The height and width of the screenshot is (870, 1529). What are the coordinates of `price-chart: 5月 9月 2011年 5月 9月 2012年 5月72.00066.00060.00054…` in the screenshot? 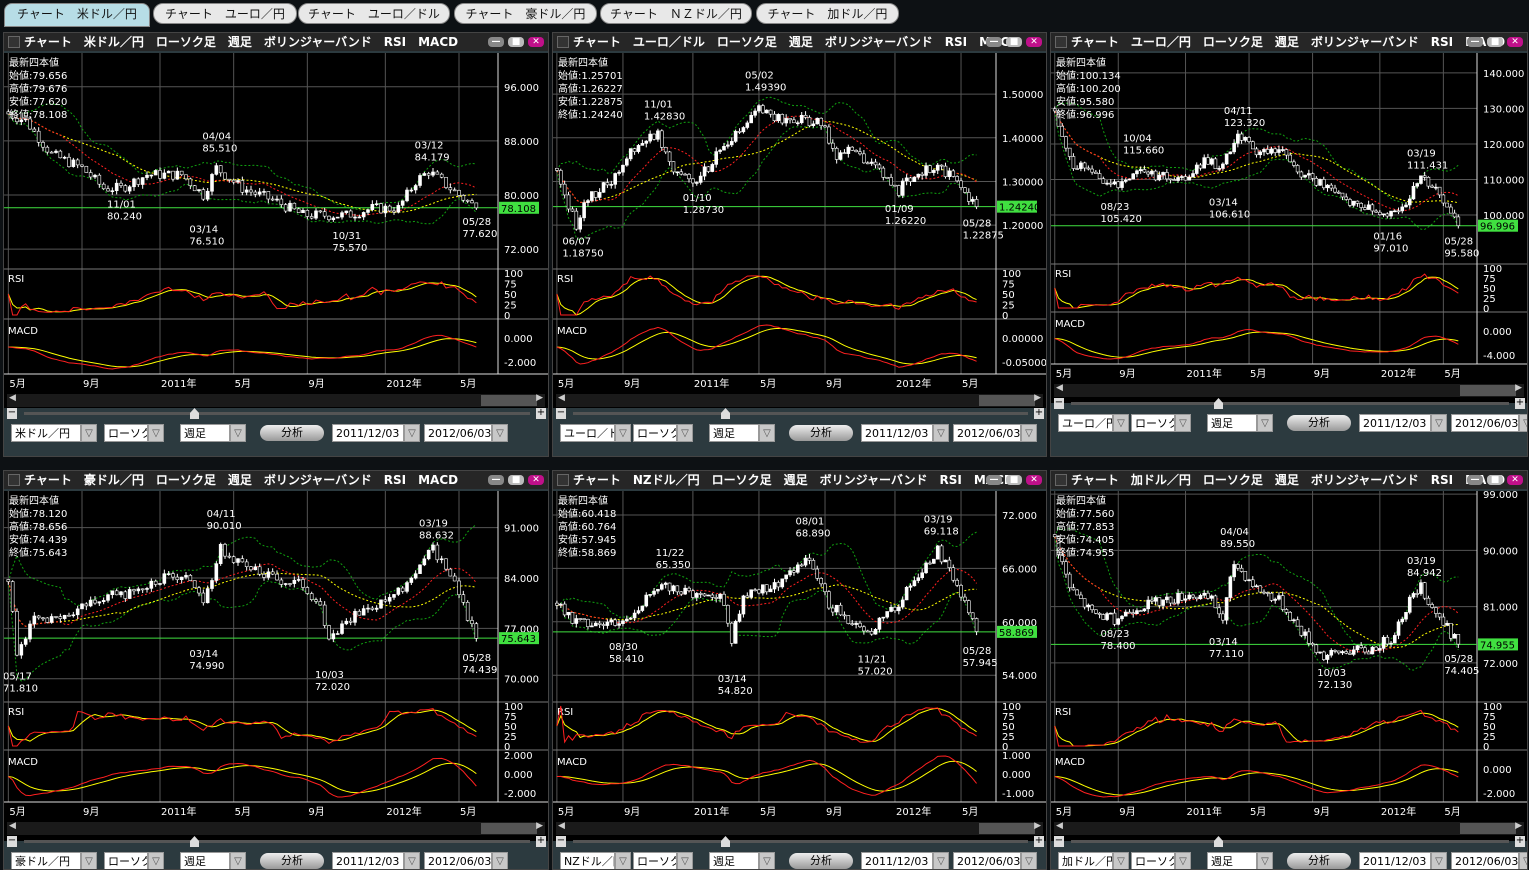 It's located at (800, 670).